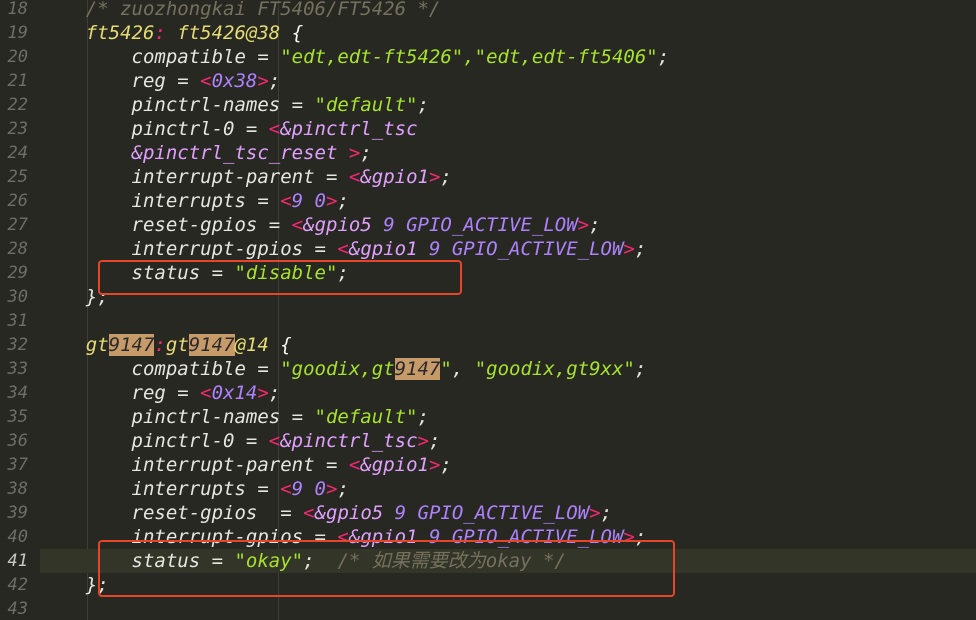  I want to click on line-number: 24, so click(17, 153).